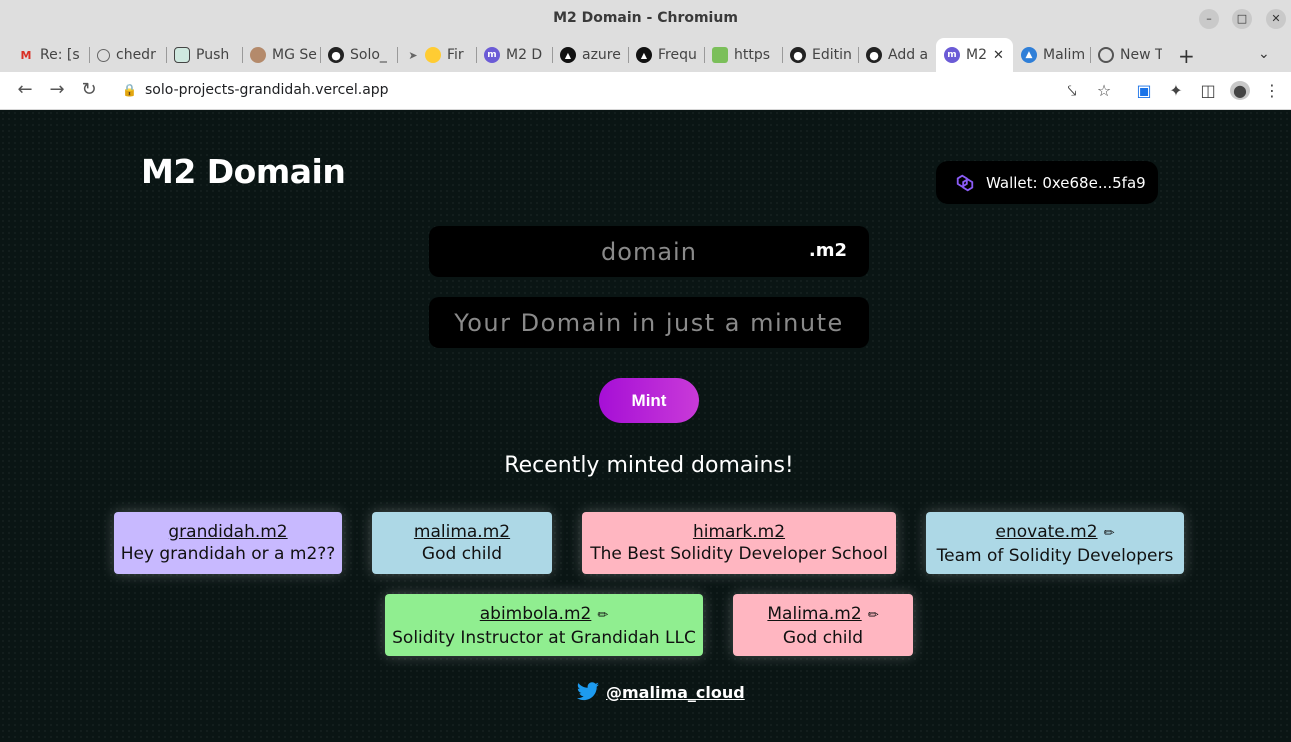 This screenshot has width=1291, height=742. Describe the element at coordinates (462, 532) in the screenshot. I see `domain-link: malima.m2` at that location.